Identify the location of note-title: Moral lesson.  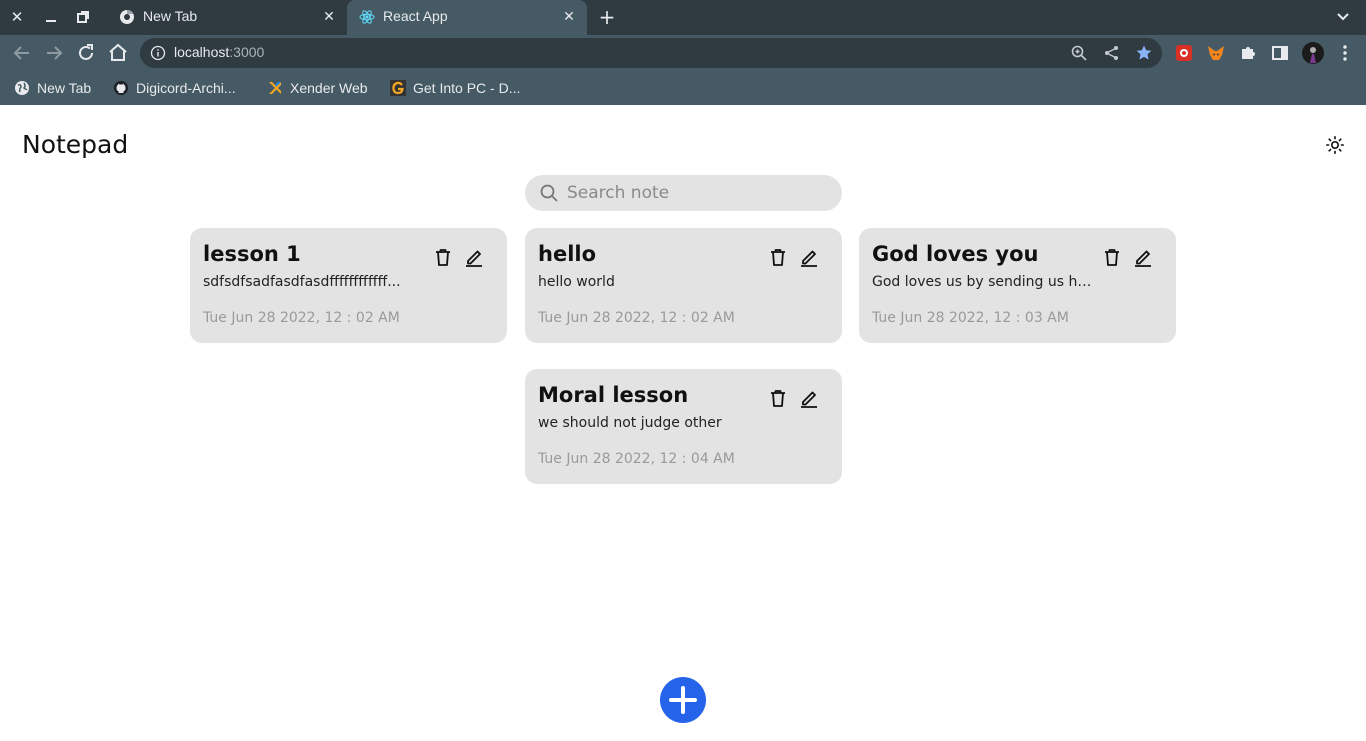
(613, 395).